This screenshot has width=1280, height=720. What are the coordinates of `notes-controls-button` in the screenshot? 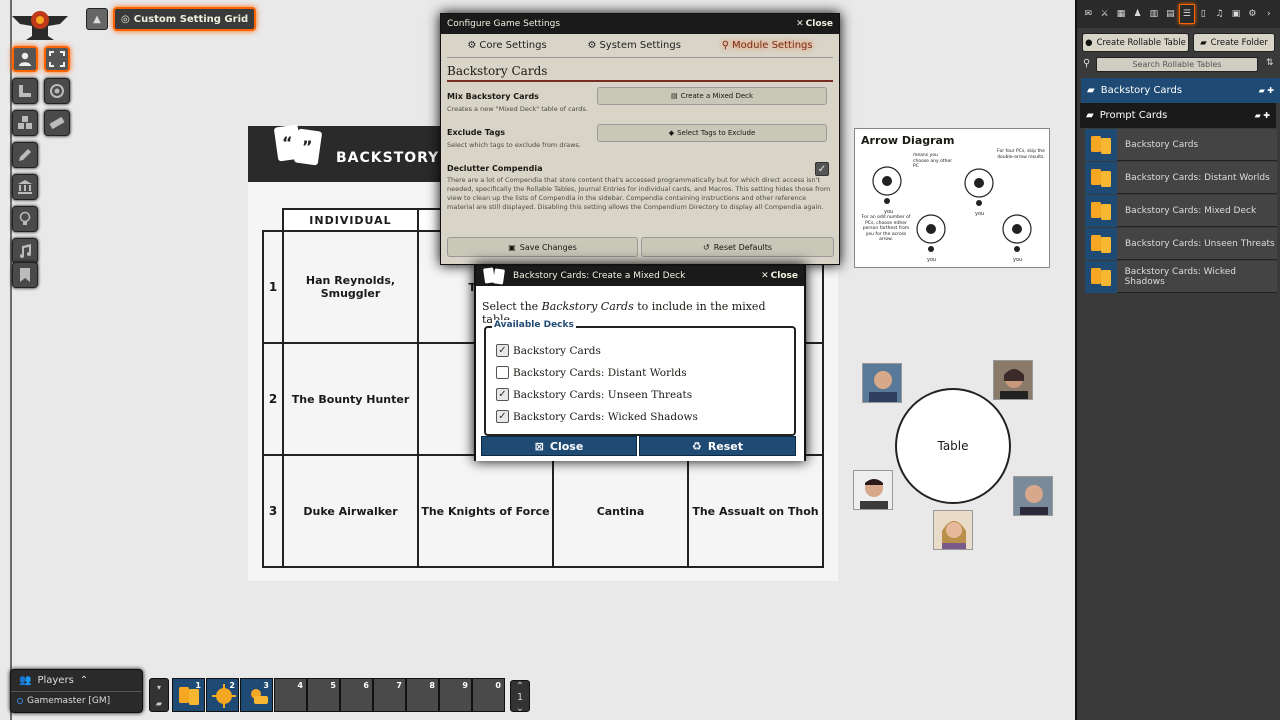 It's located at (25, 275).